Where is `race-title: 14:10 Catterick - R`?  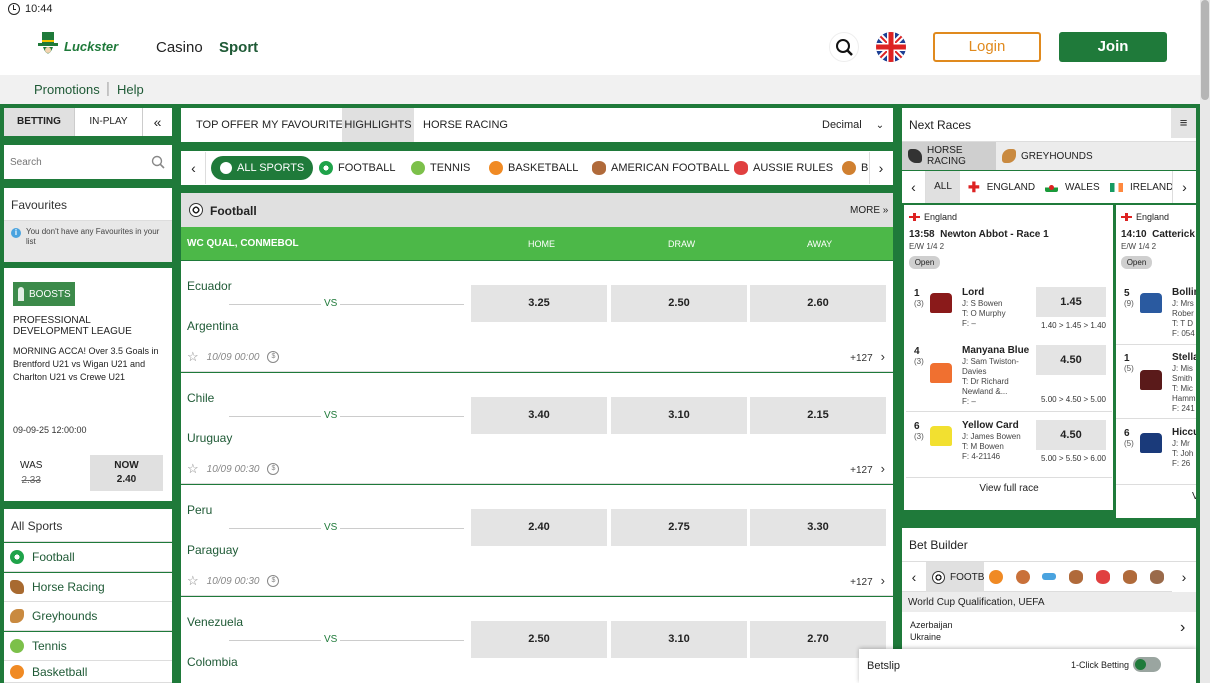 race-title: 14:10 Catterick - R is located at coordinates (1158, 234).